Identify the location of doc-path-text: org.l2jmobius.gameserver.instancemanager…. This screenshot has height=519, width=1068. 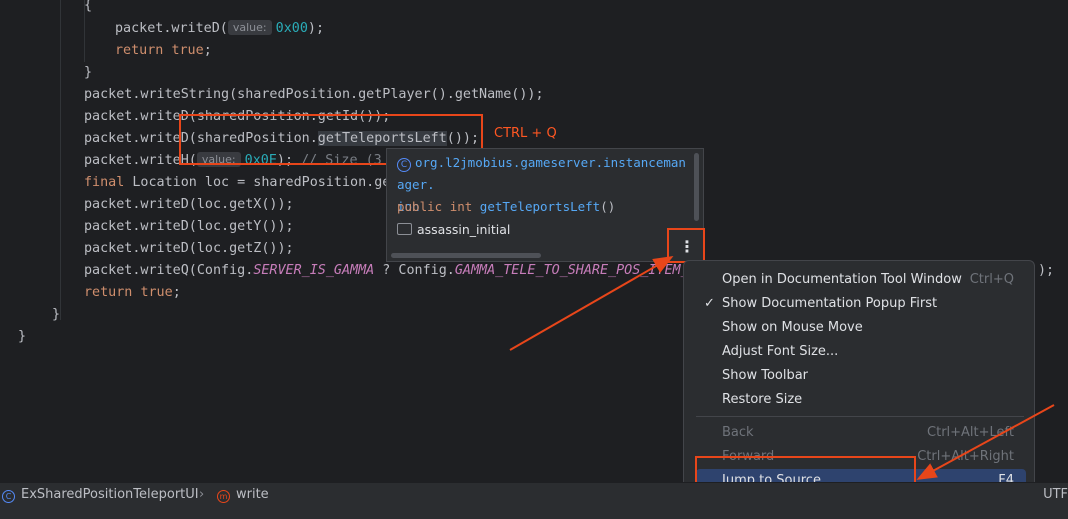
(541, 173).